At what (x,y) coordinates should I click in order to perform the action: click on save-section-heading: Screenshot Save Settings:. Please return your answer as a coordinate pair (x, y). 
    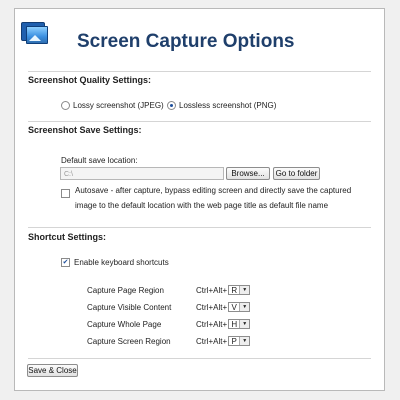
    Looking at the image, I should click on (85, 130).